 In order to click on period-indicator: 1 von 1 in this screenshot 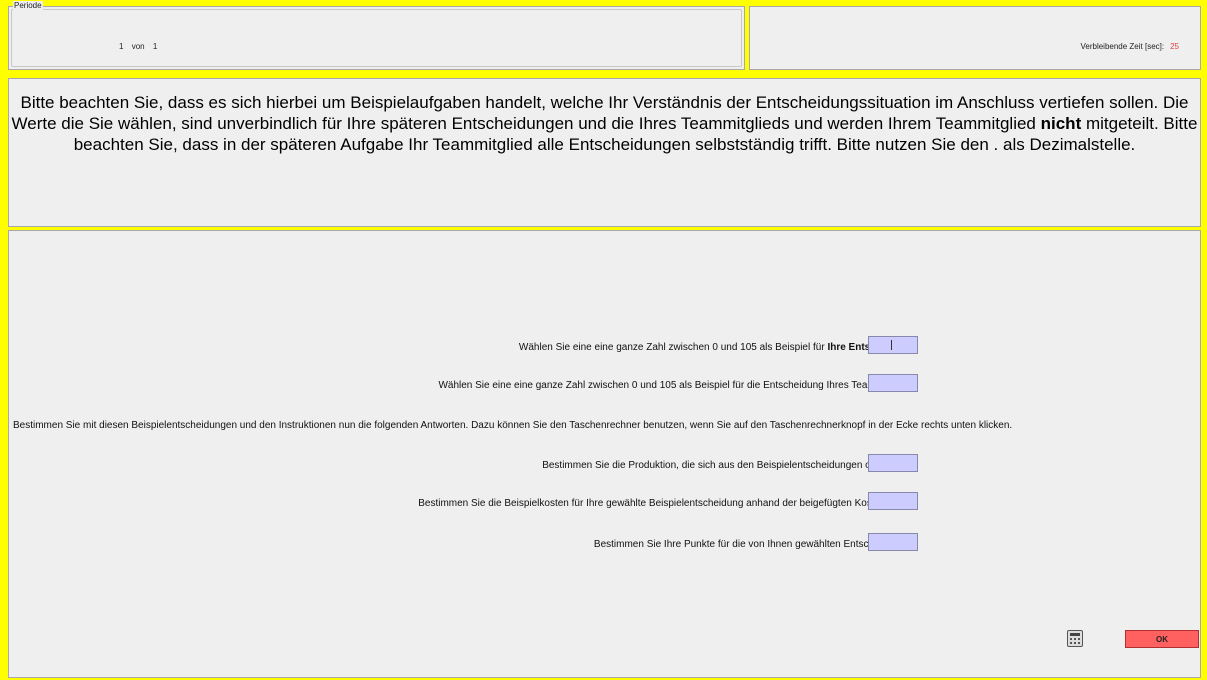, I will do `click(141, 46)`.